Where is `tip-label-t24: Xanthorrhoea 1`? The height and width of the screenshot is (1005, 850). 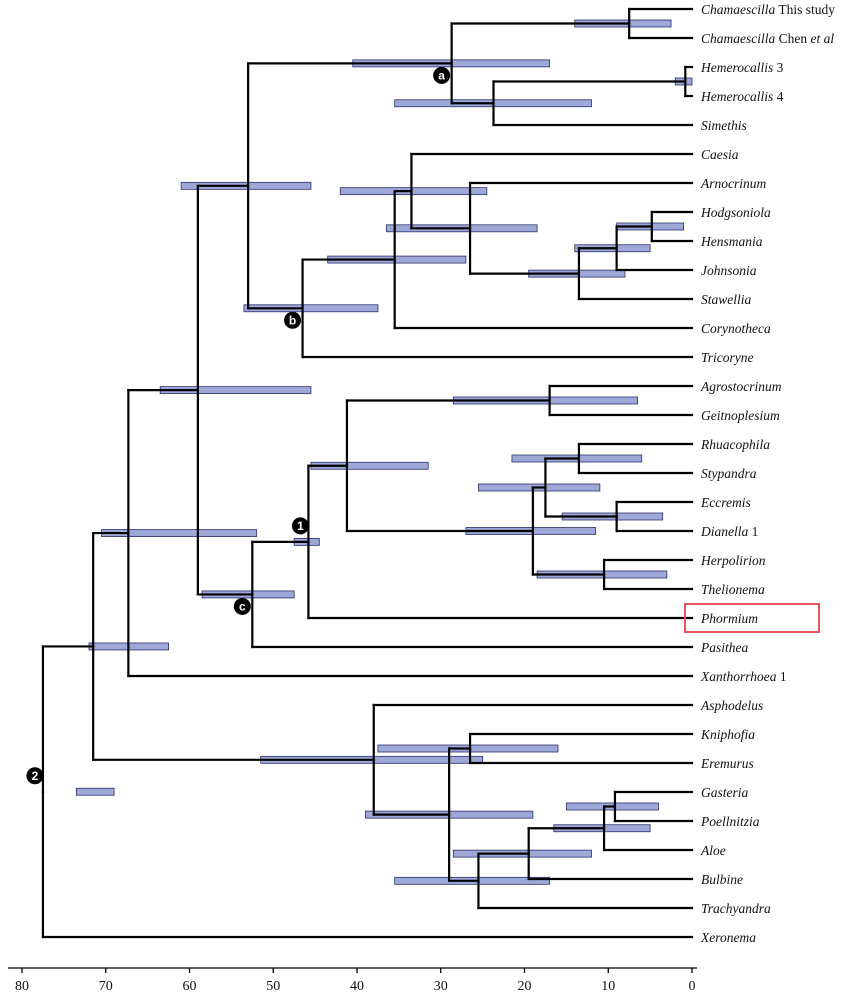 tip-label-t24: Xanthorrhoea 1 is located at coordinates (743, 676).